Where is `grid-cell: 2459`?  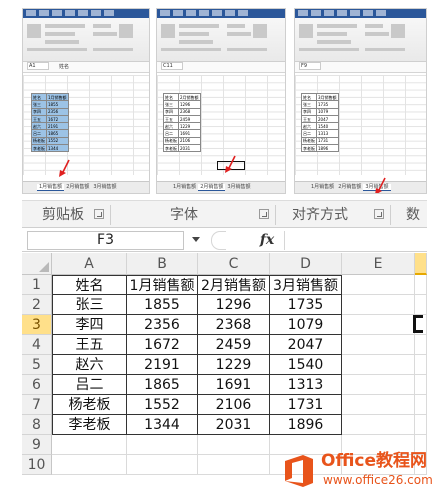
grid-cell: 2459 is located at coordinates (234, 345).